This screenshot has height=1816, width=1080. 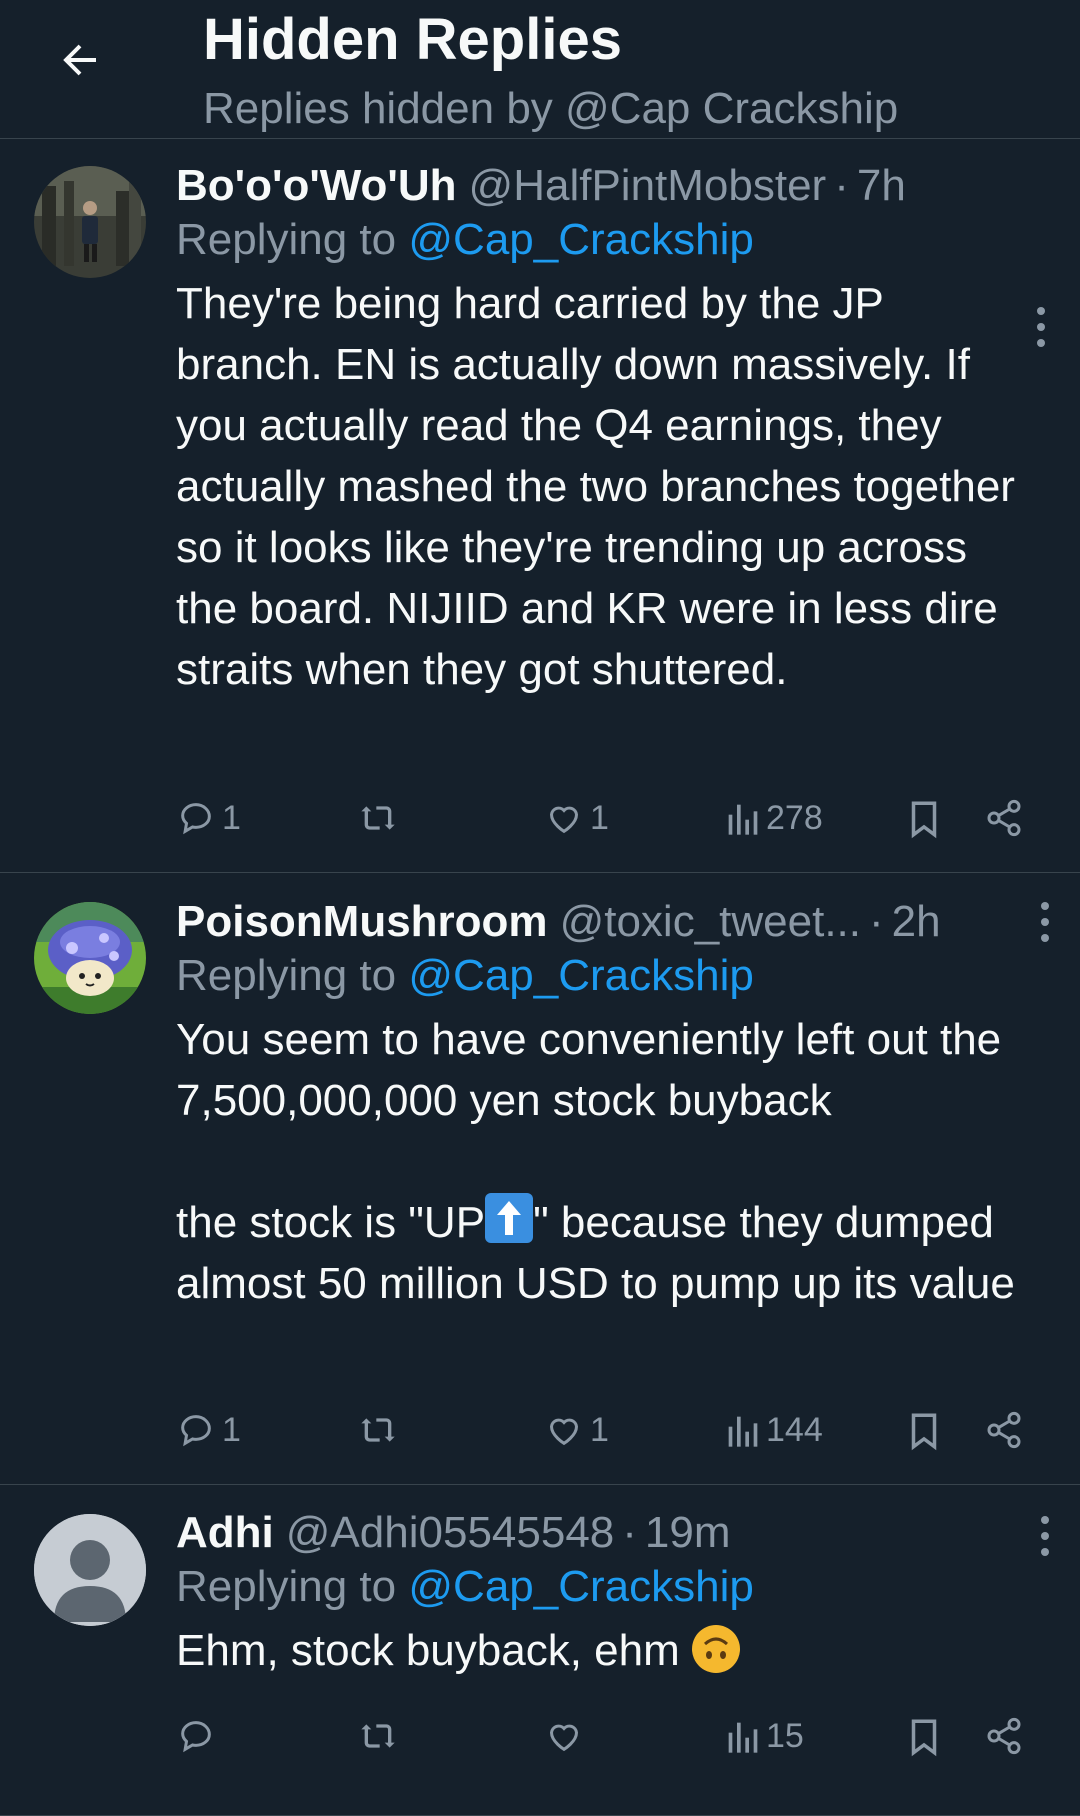 I want to click on views-count: 144, so click(x=794, y=1429).